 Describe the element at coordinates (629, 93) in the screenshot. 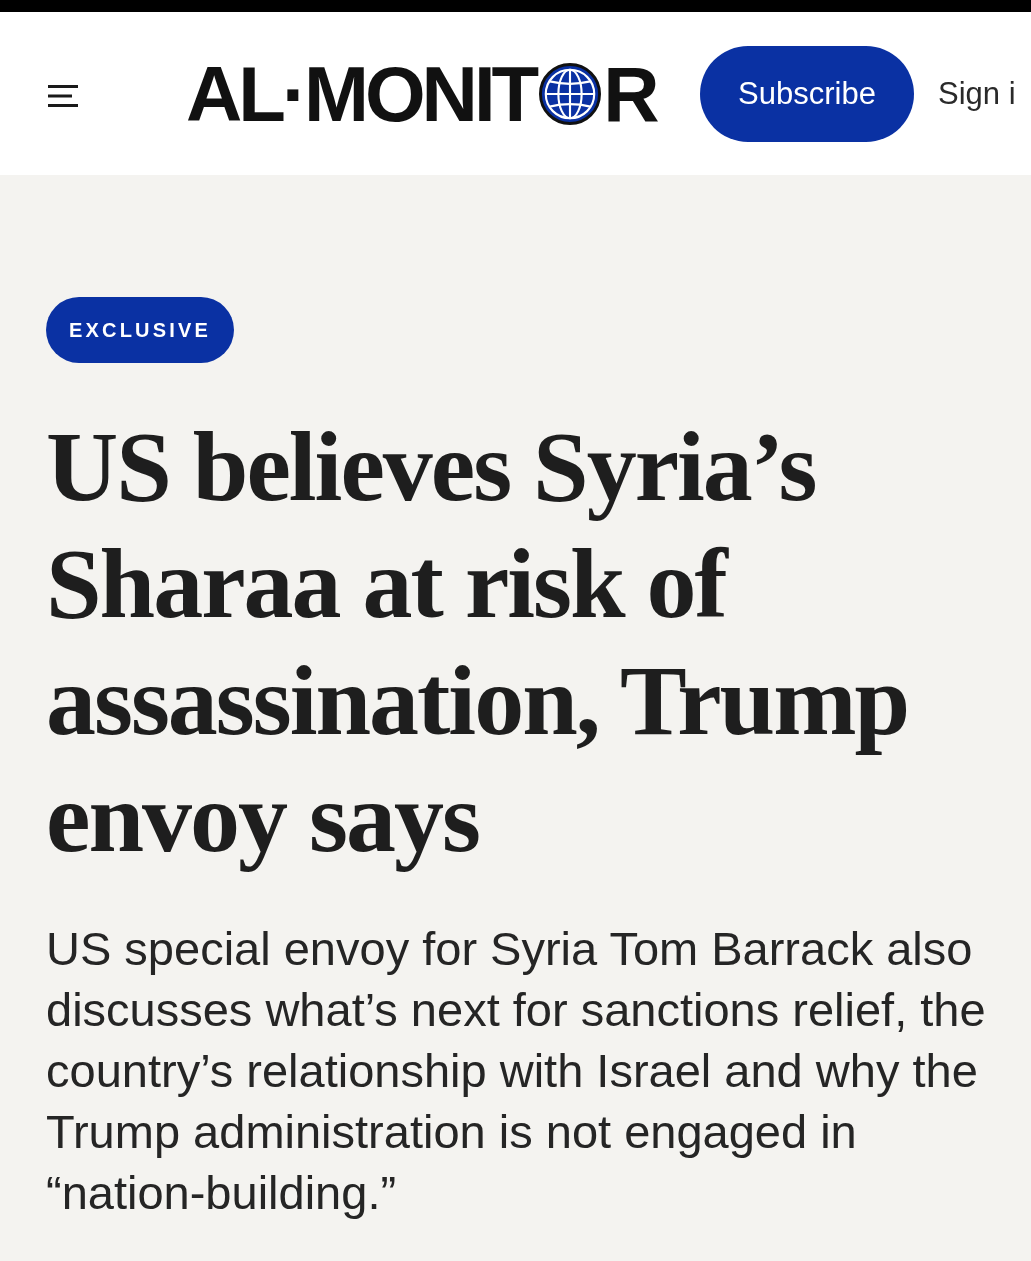

I see `logo-text: R` at that location.